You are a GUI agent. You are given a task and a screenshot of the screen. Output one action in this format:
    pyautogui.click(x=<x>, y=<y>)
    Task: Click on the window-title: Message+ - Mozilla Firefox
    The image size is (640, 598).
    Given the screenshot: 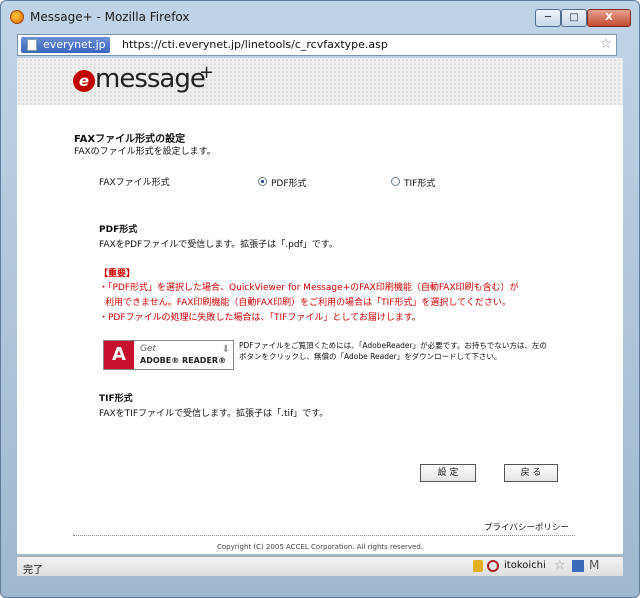 What is the action you would take?
    pyautogui.click(x=110, y=17)
    